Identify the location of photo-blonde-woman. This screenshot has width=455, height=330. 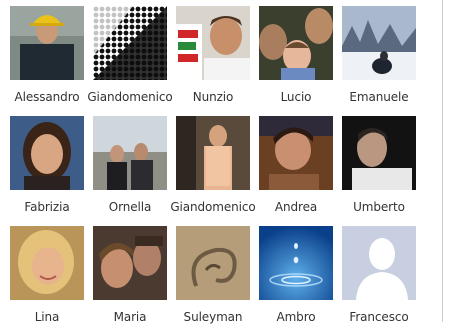
(47, 263).